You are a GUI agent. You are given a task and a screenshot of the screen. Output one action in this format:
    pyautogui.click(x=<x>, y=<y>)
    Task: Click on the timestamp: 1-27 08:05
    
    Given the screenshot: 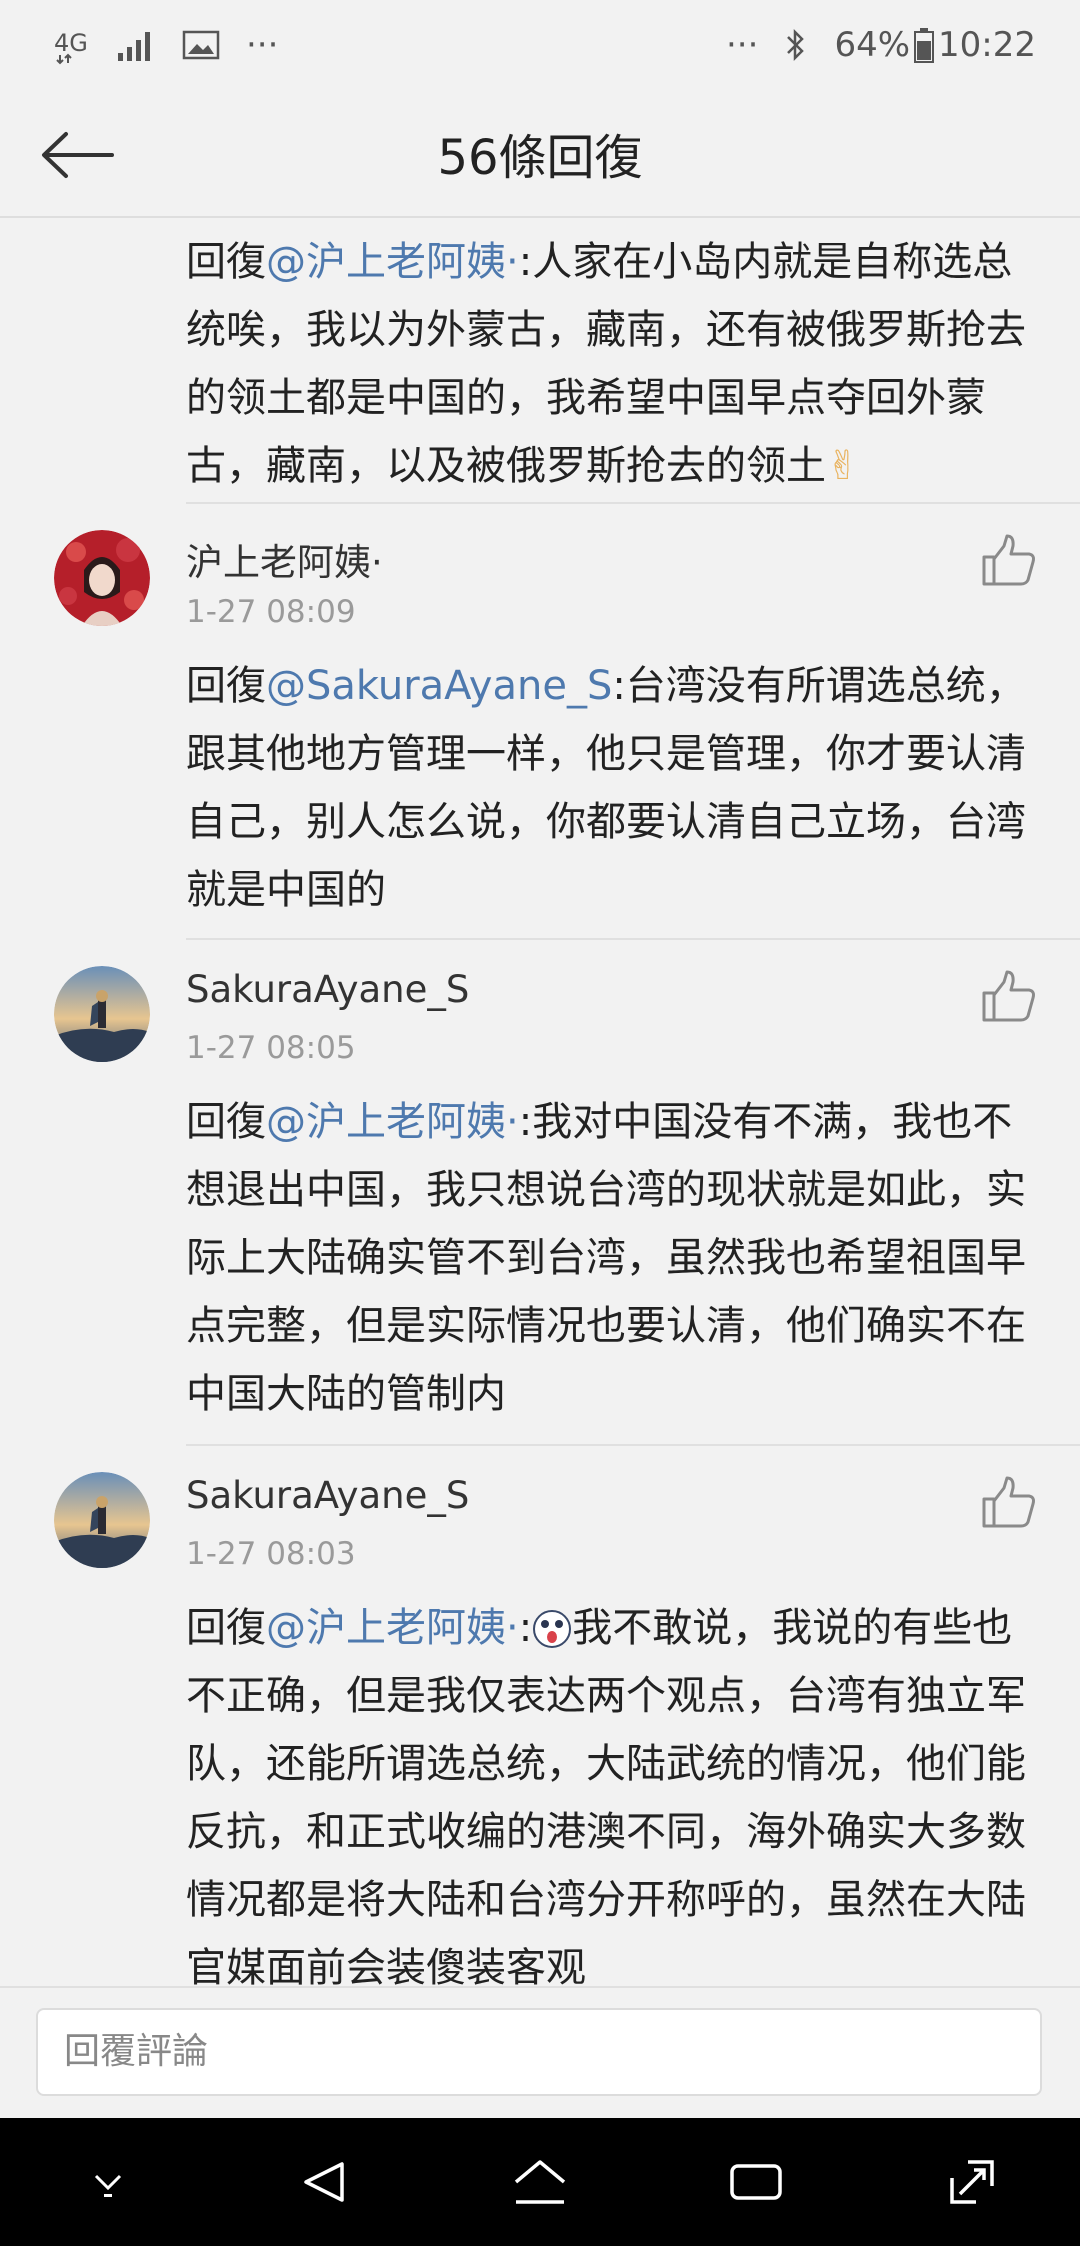 What is the action you would take?
    pyautogui.click(x=271, y=1048)
    